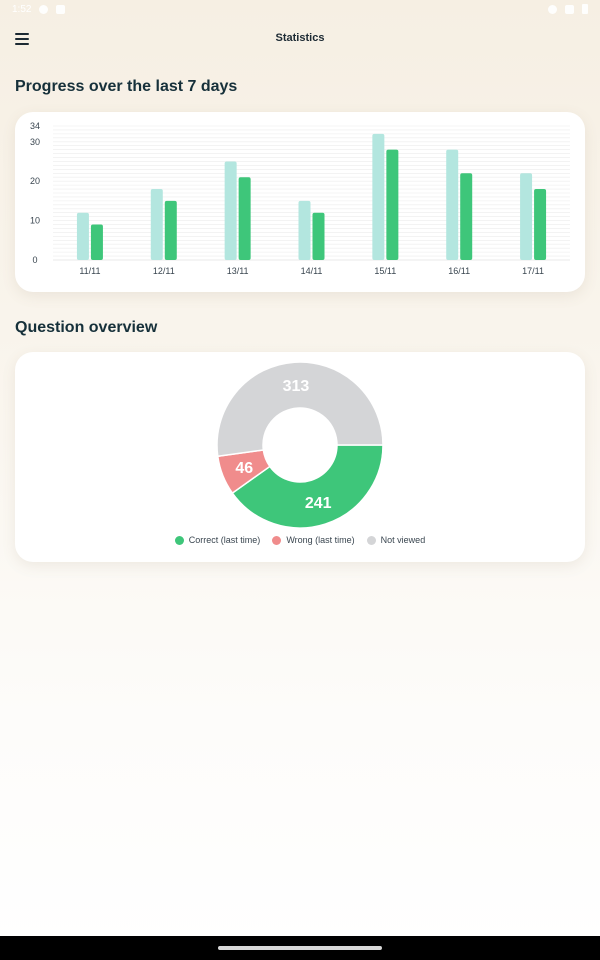  Describe the element at coordinates (35, 181) in the screenshot. I see `y-tick-label: 20` at that location.